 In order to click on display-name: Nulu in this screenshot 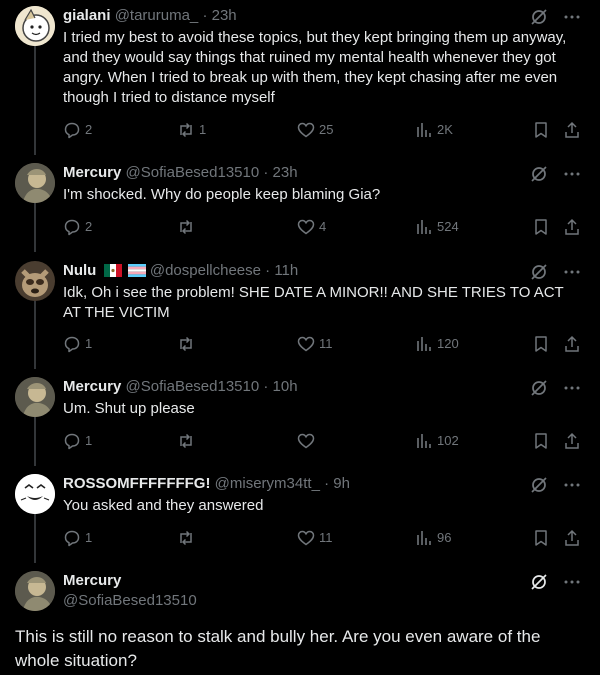, I will do `click(79, 270)`.